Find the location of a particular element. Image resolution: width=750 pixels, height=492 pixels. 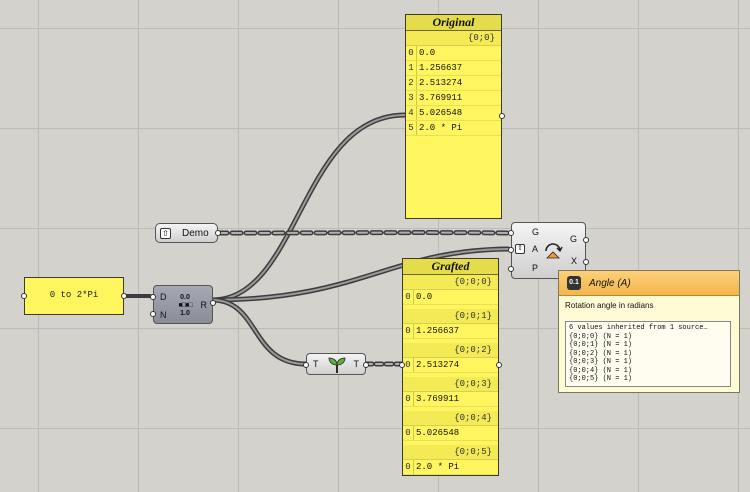

branch-path: {0;0;5} is located at coordinates (450, 452).